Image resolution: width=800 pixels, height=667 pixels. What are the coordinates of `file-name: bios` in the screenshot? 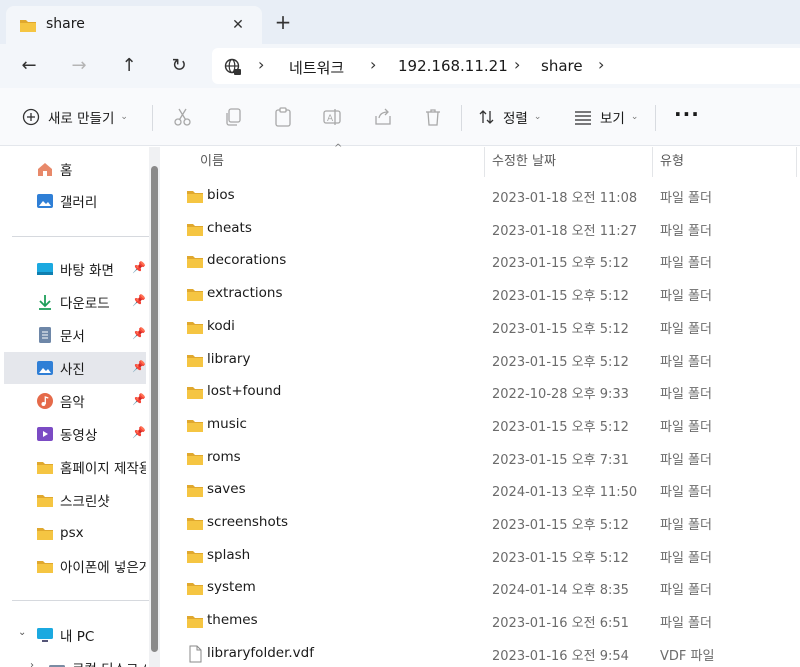 It's located at (221, 195).